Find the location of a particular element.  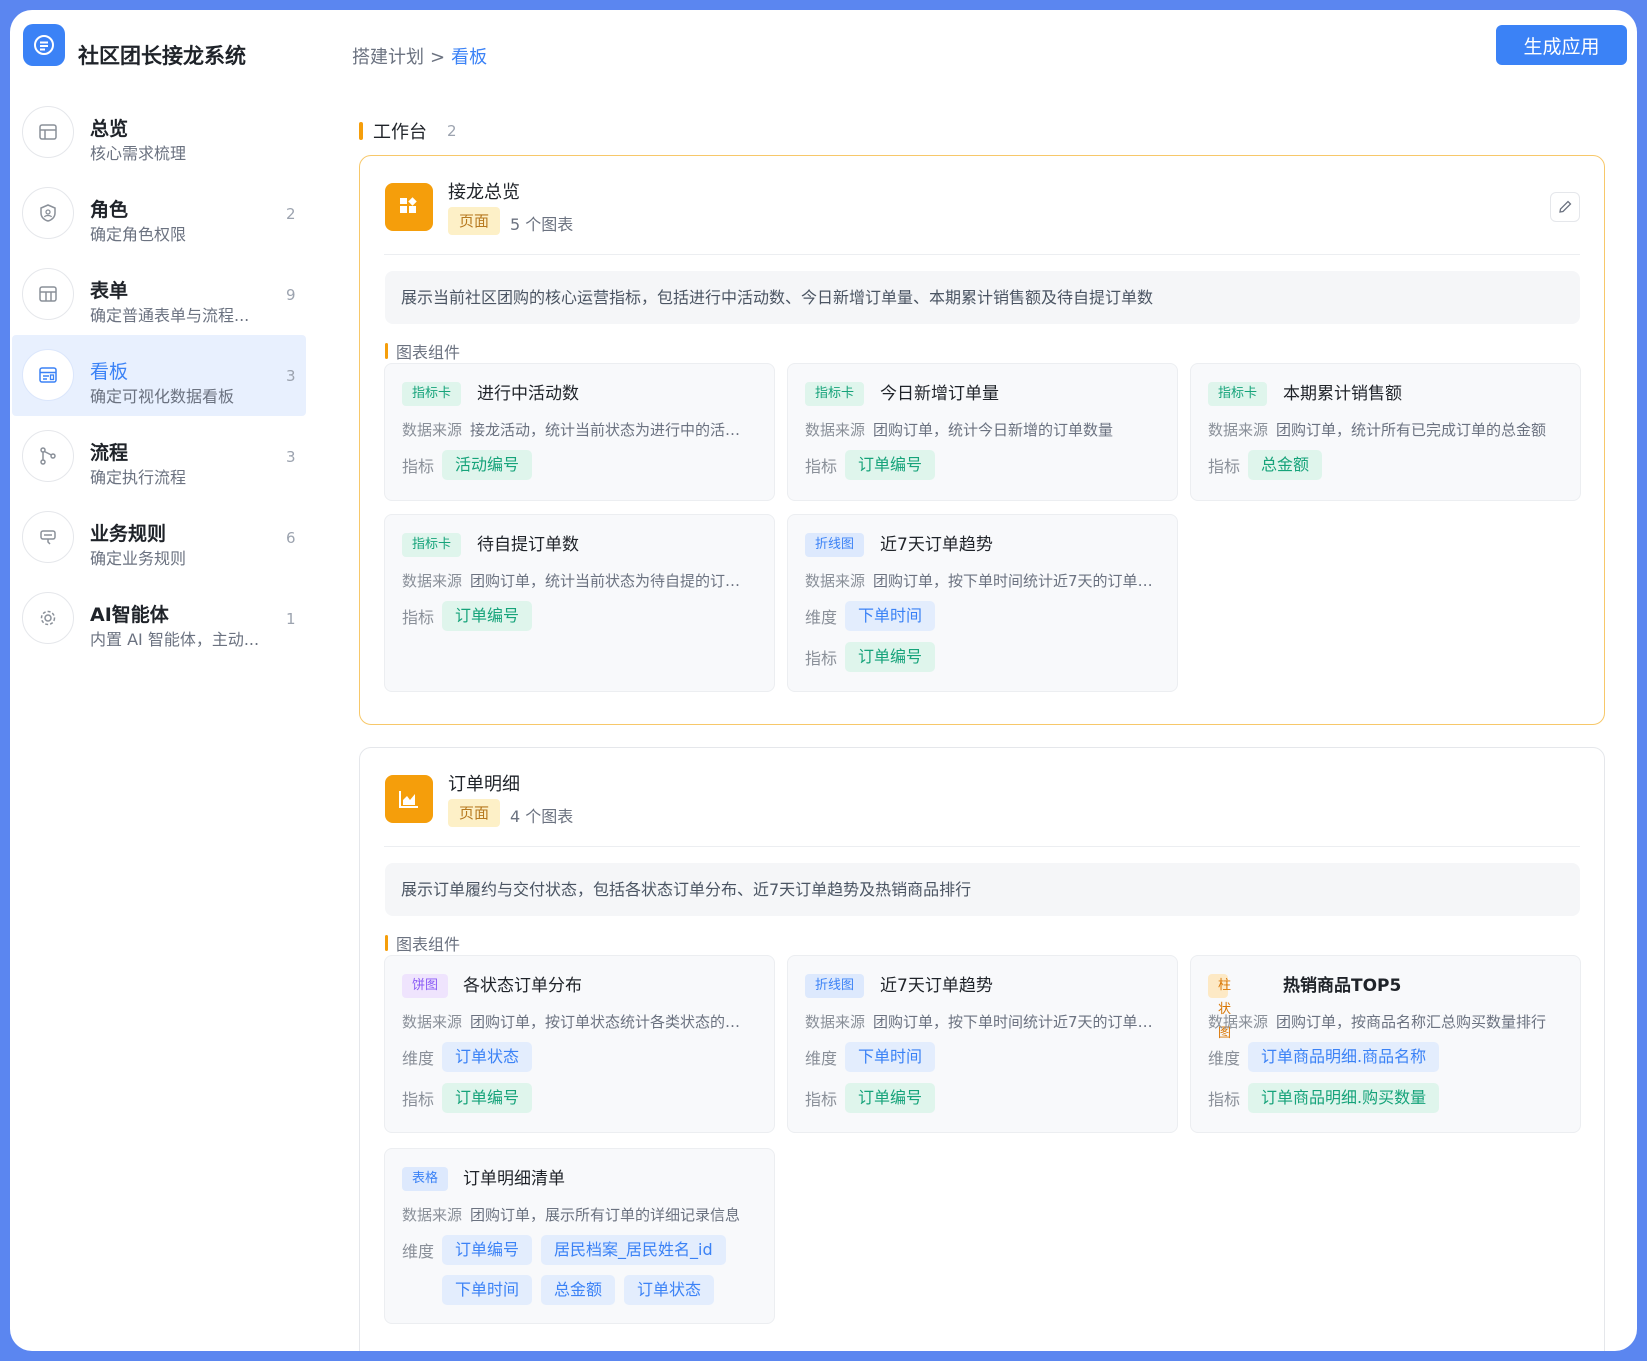

gear-icon is located at coordinates (48, 618).